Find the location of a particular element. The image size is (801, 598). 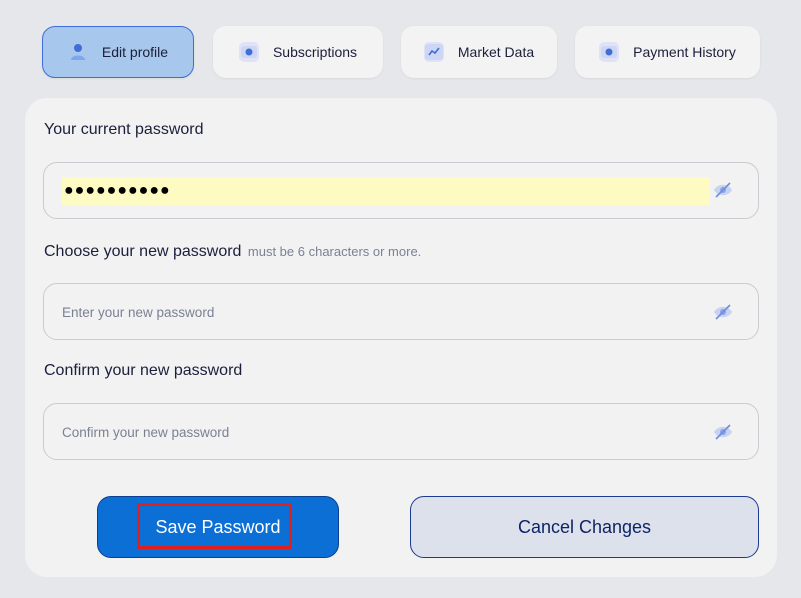

tab-payment-history: Payment History is located at coordinates (667, 52).